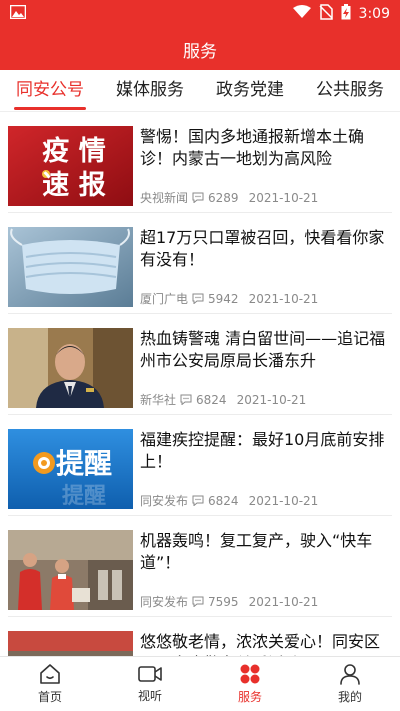 The height and width of the screenshot is (711, 400). What do you see at coordinates (250, 674) in the screenshot?
I see `service-dots-icon` at bounding box center [250, 674].